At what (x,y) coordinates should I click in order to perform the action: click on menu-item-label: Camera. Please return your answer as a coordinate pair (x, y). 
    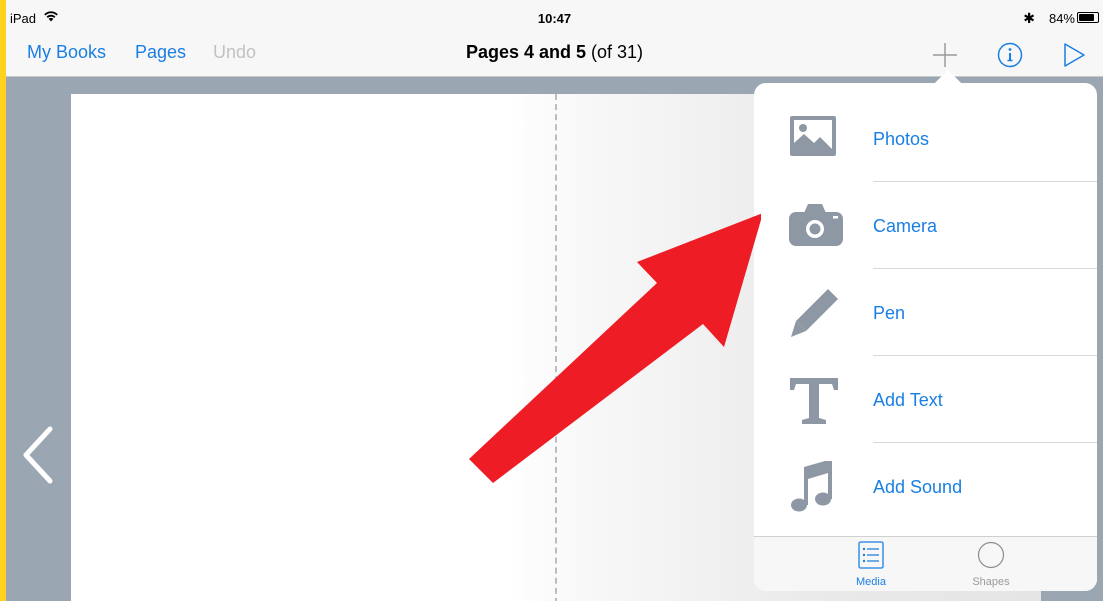
    Looking at the image, I should click on (905, 226).